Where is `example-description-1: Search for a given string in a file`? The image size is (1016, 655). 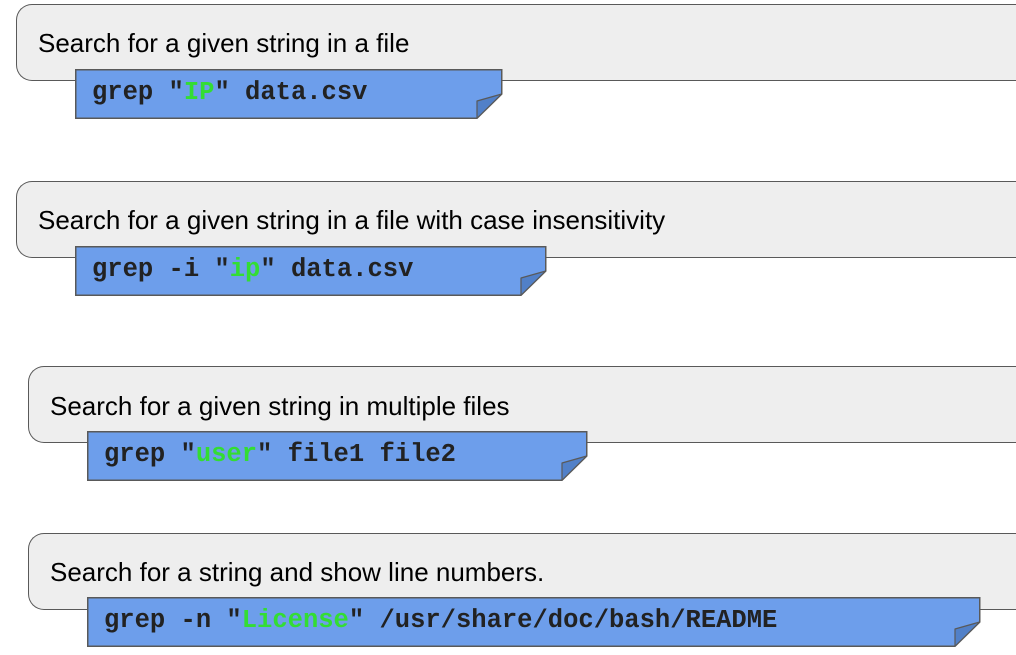 example-description-1: Search for a given string in a file is located at coordinates (224, 43).